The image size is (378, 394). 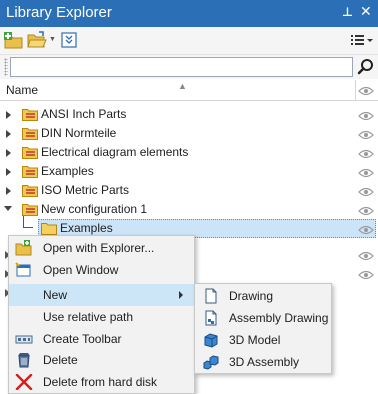 I want to click on submenu-item-3d-assembly: 3D Assembly, so click(x=263, y=362).